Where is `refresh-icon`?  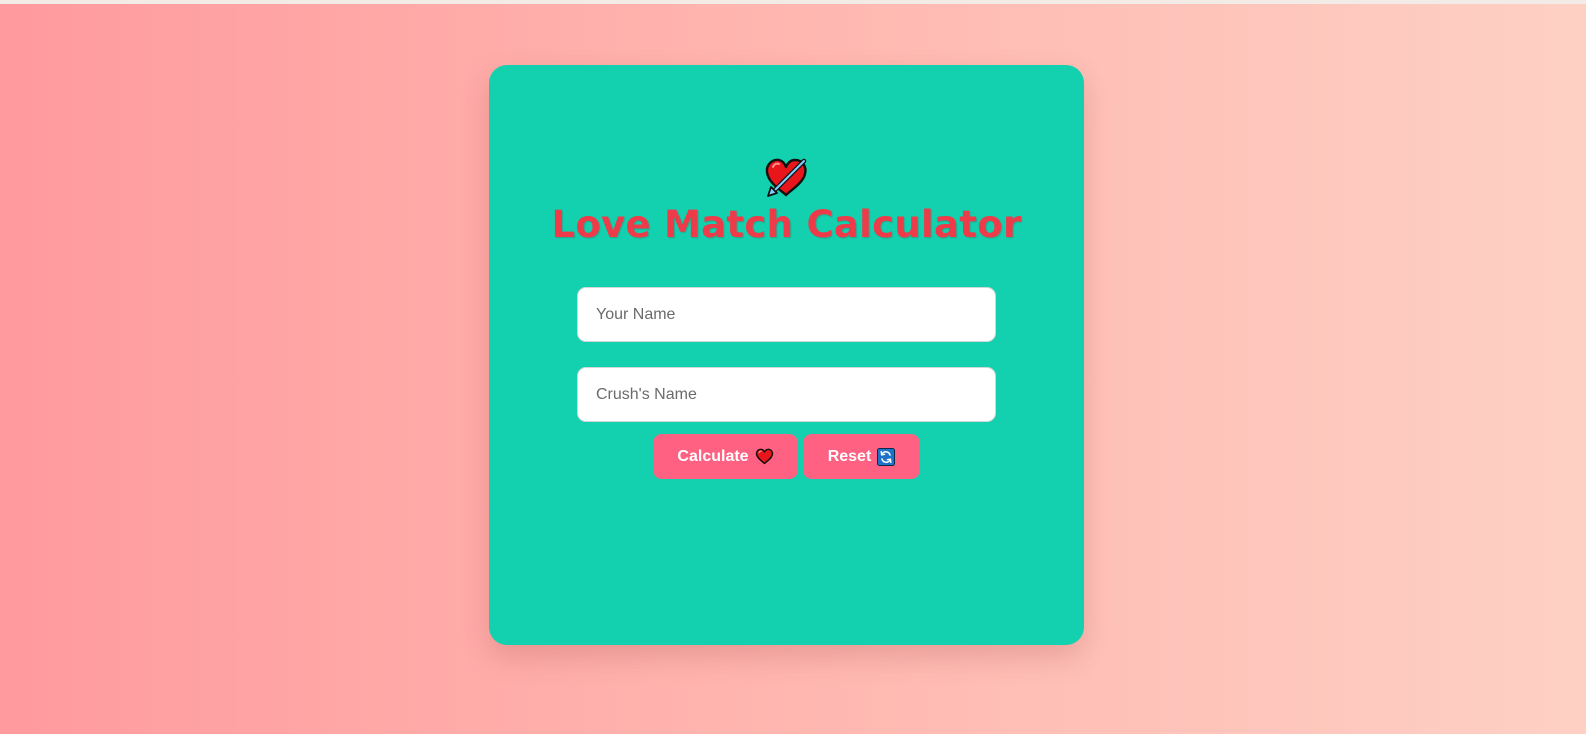
refresh-icon is located at coordinates (886, 456).